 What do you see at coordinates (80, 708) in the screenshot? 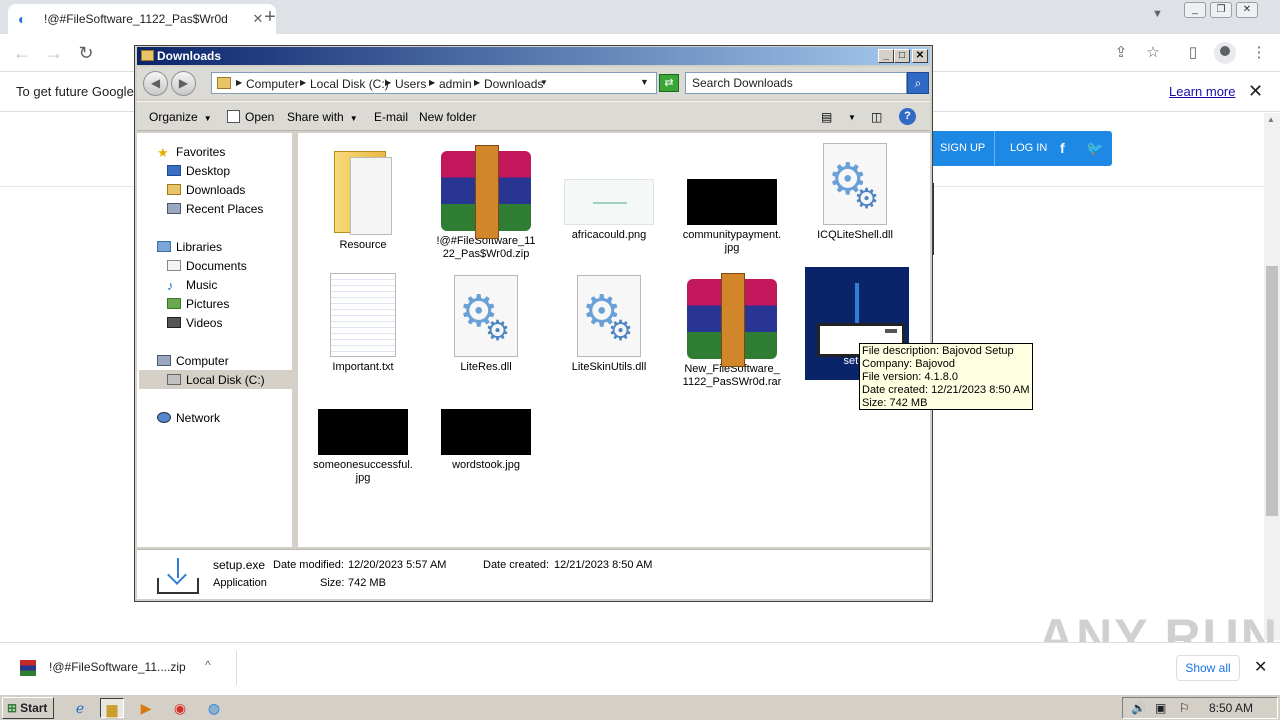
I see `internet-explorer-icon: ℯ` at bounding box center [80, 708].